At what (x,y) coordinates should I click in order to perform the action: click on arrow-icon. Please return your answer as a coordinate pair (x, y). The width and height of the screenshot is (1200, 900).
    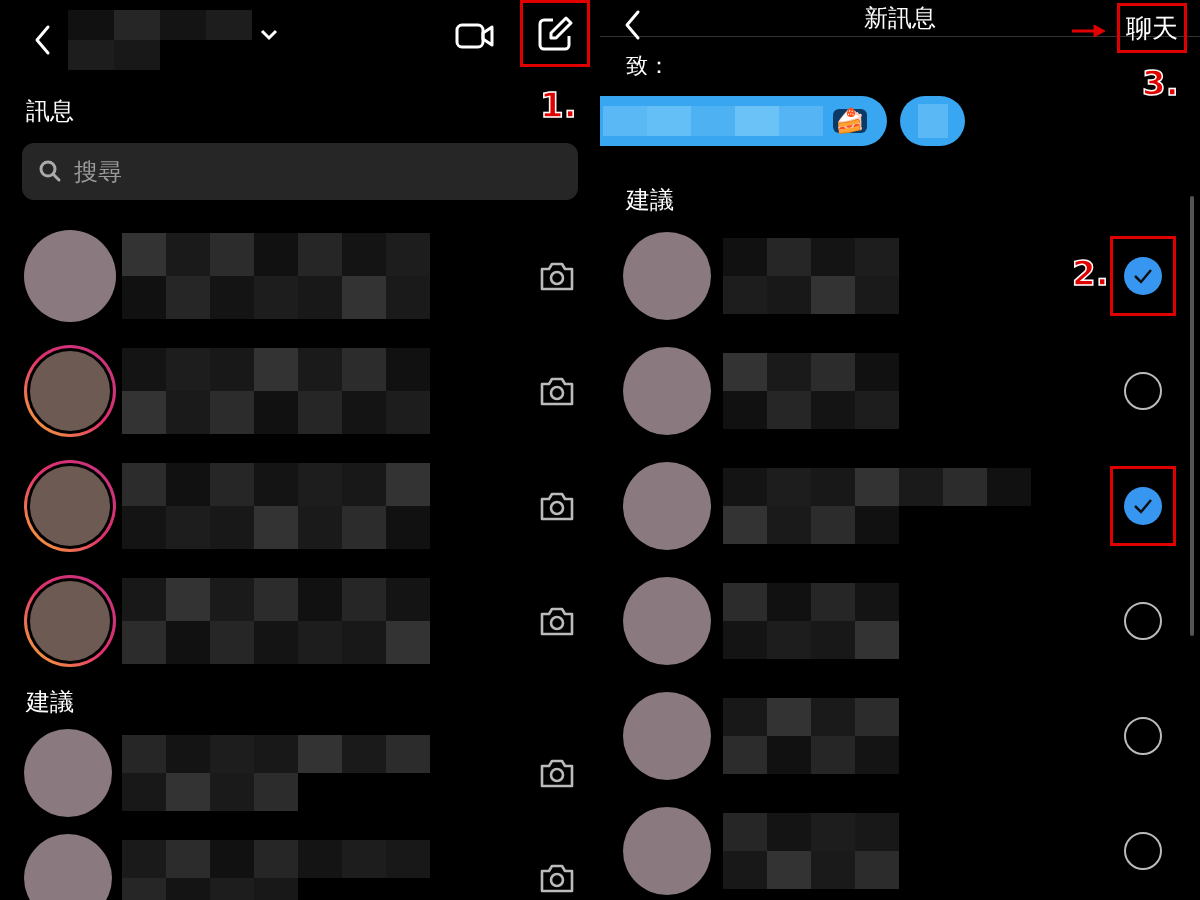
    Looking at the image, I should click on (1089, 31).